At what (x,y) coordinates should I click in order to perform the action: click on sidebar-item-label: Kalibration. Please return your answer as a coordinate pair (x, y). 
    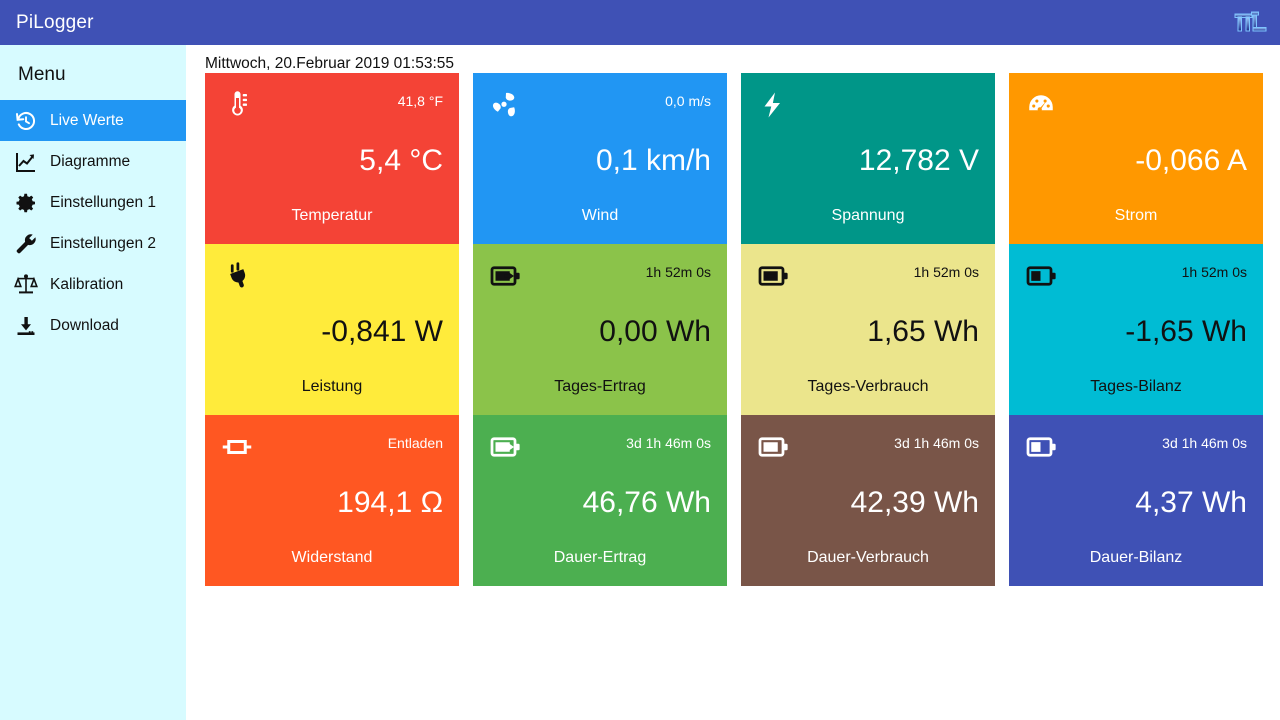
    Looking at the image, I should click on (87, 284).